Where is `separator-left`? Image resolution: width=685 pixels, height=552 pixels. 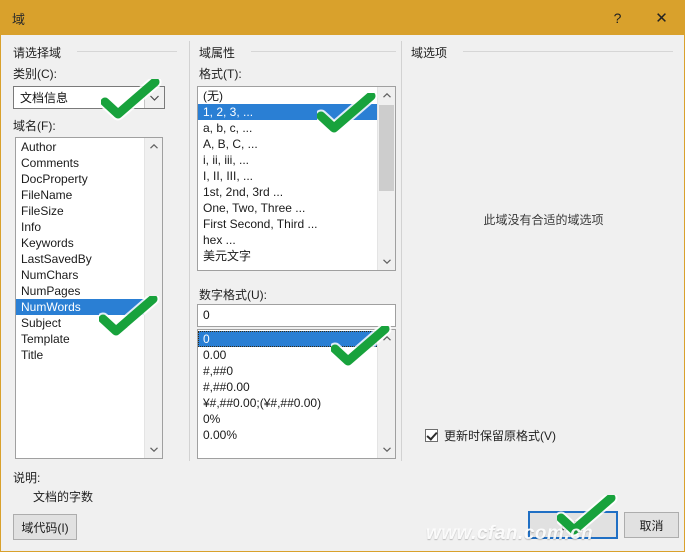
separator-left is located at coordinates (189, 251).